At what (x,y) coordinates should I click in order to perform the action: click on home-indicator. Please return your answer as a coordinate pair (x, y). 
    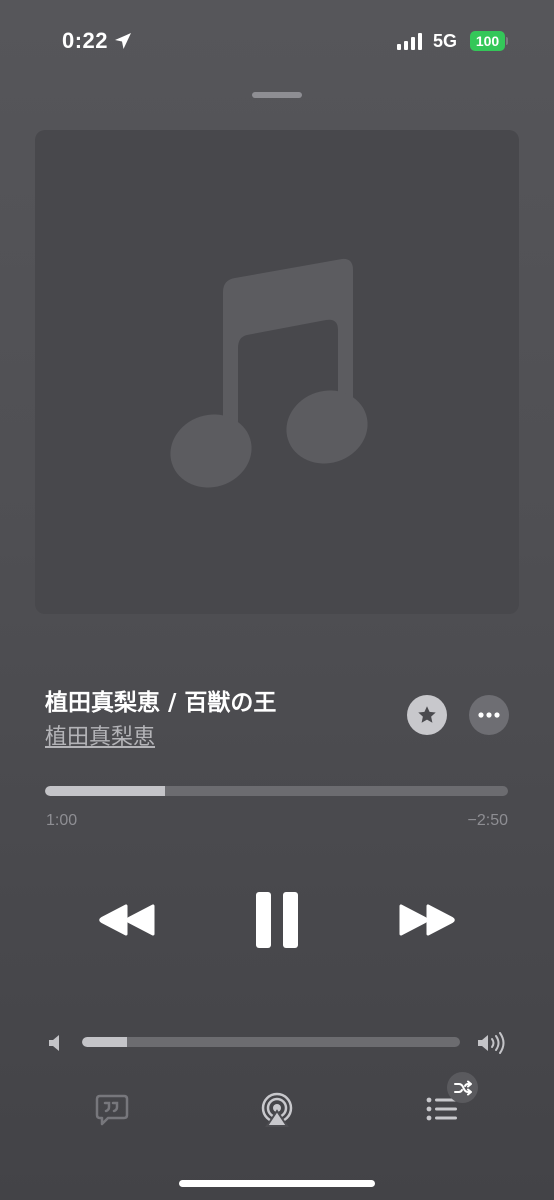
    Looking at the image, I should click on (277, 1183).